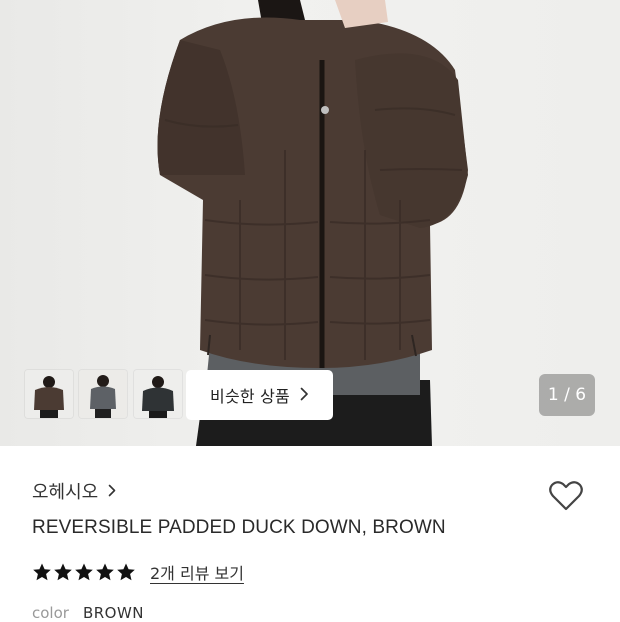 The height and width of the screenshot is (622, 620). I want to click on rating-row: 2개 리뷰 보기, so click(138, 572).